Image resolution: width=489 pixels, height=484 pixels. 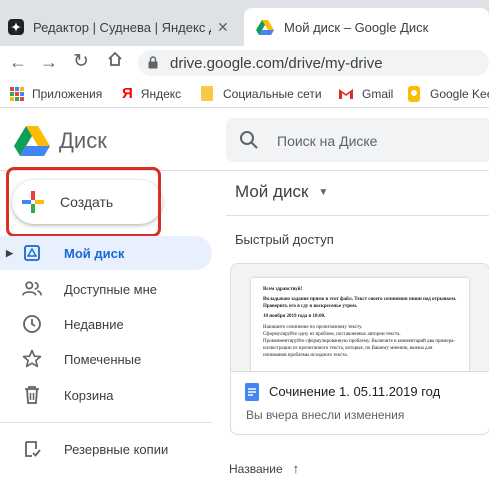 What do you see at coordinates (32, 395) in the screenshot?
I see `trash-icon` at bounding box center [32, 395].